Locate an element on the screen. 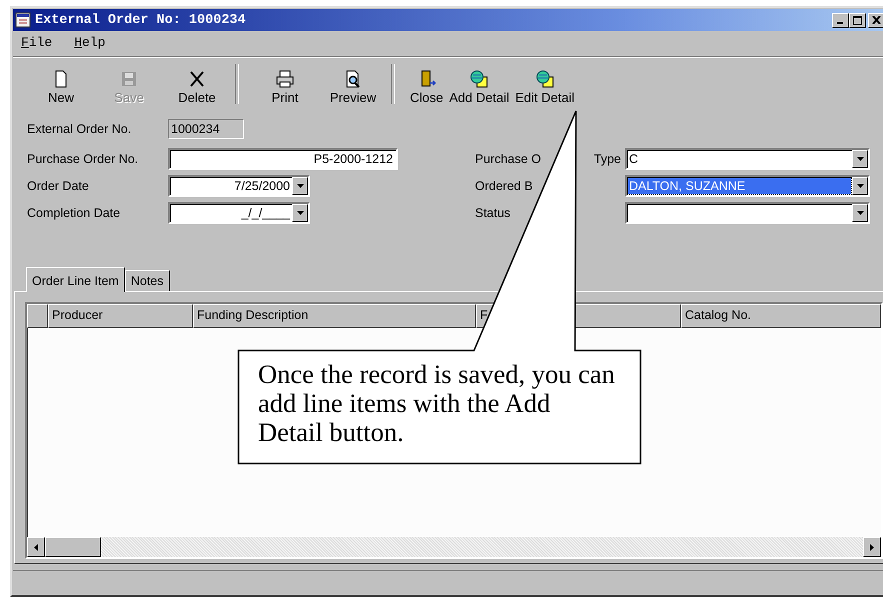  window-title: External Order No: 1000234 is located at coordinates (141, 20).